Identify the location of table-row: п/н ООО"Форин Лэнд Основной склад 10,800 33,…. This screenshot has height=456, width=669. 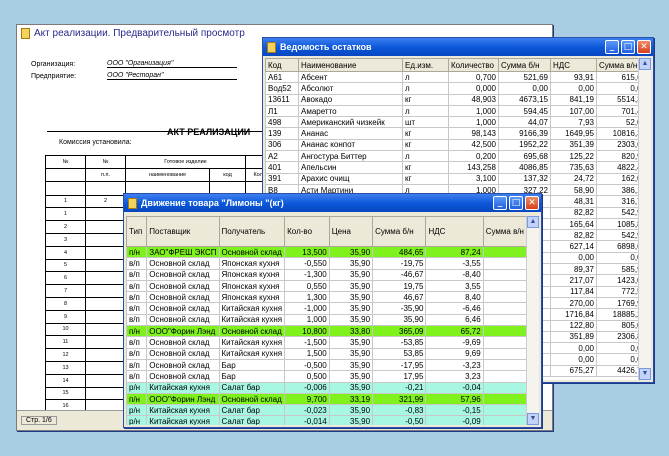
(326, 331).